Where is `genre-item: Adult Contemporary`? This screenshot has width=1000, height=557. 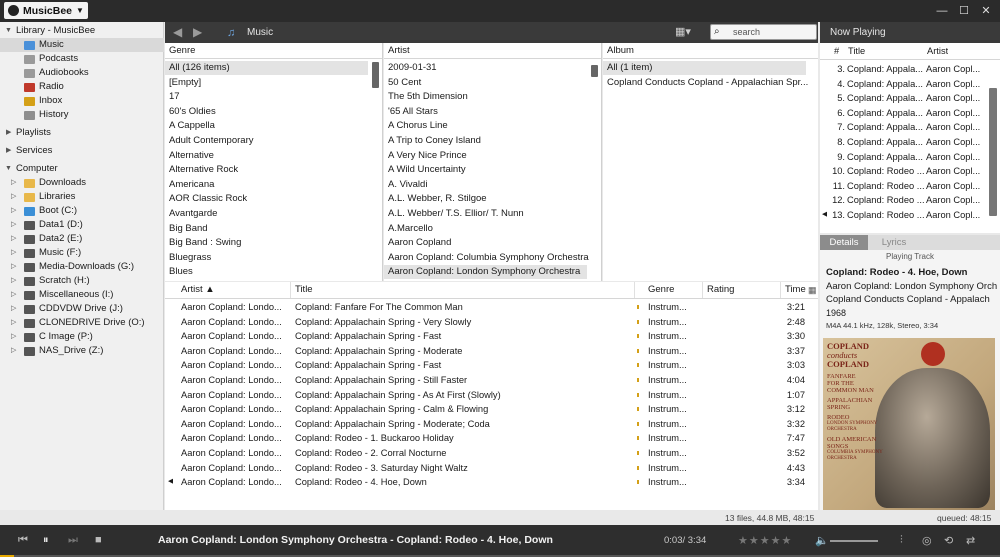
genre-item: Adult Contemporary is located at coordinates (211, 141).